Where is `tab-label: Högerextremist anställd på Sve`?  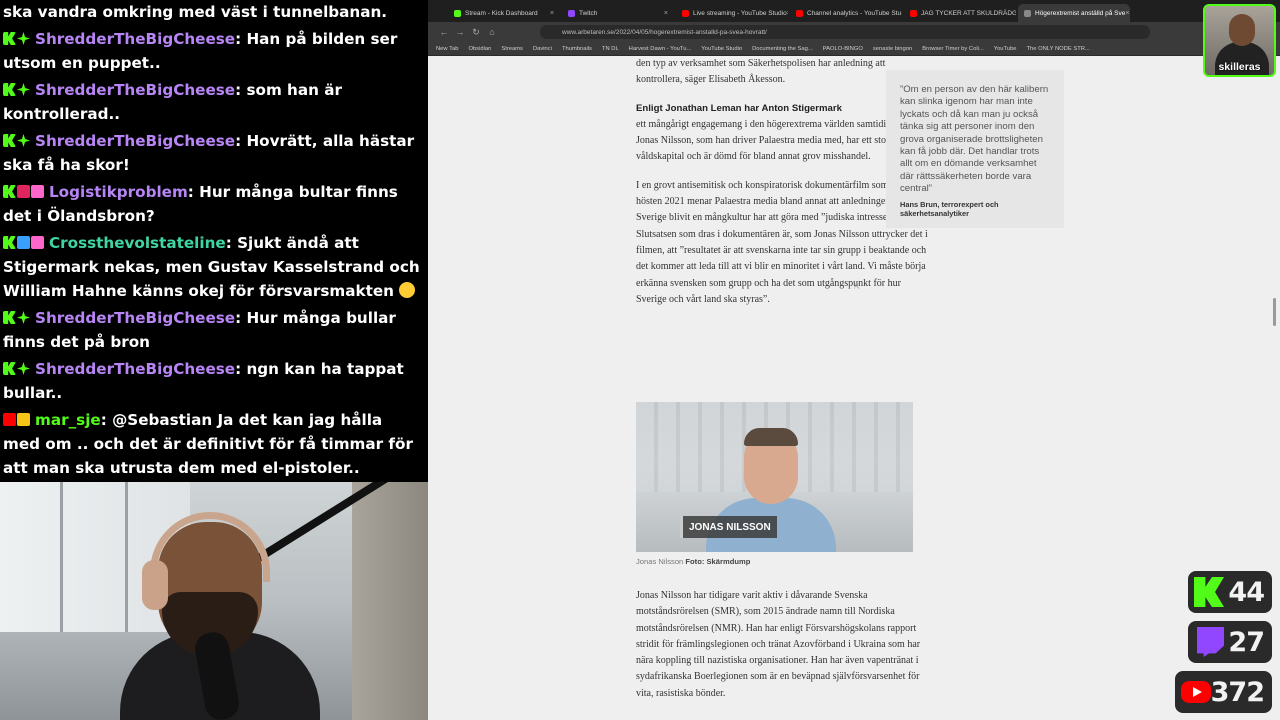
tab-label: Högerextremist anställd på Sve is located at coordinates (1080, 13).